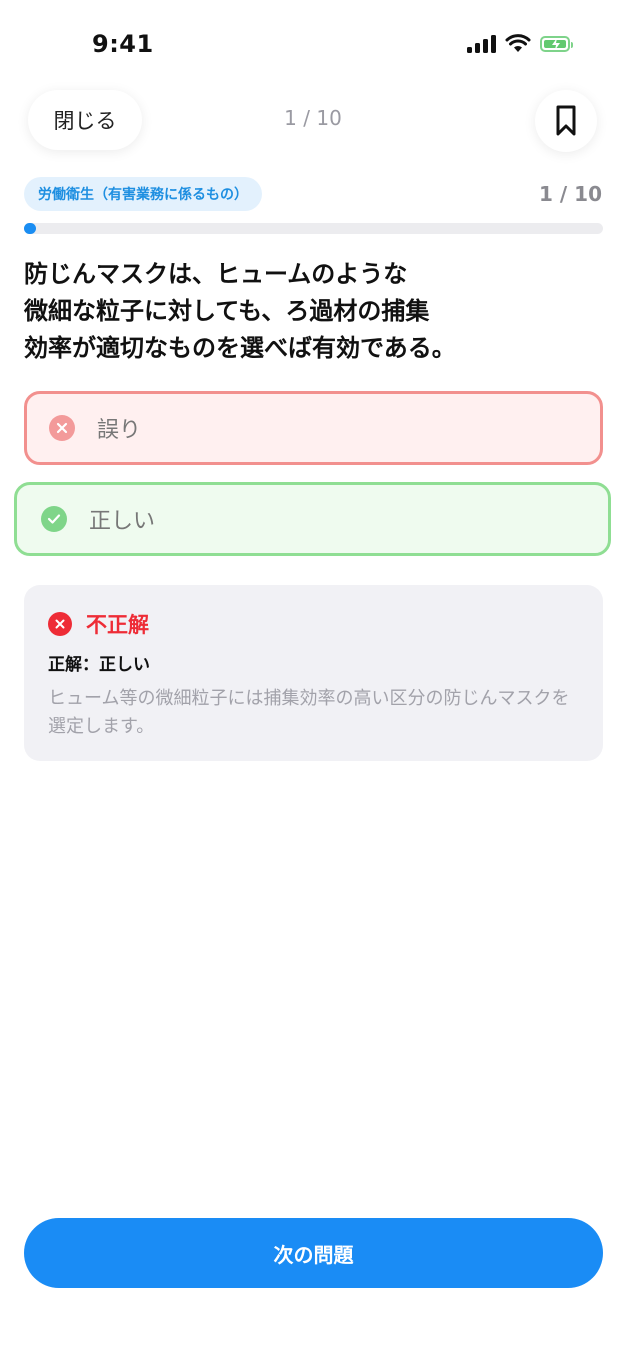 The height and width of the screenshot is (1360, 626). Describe the element at coordinates (313, 118) in the screenshot. I see `header-progress: 1 / 10` at that location.